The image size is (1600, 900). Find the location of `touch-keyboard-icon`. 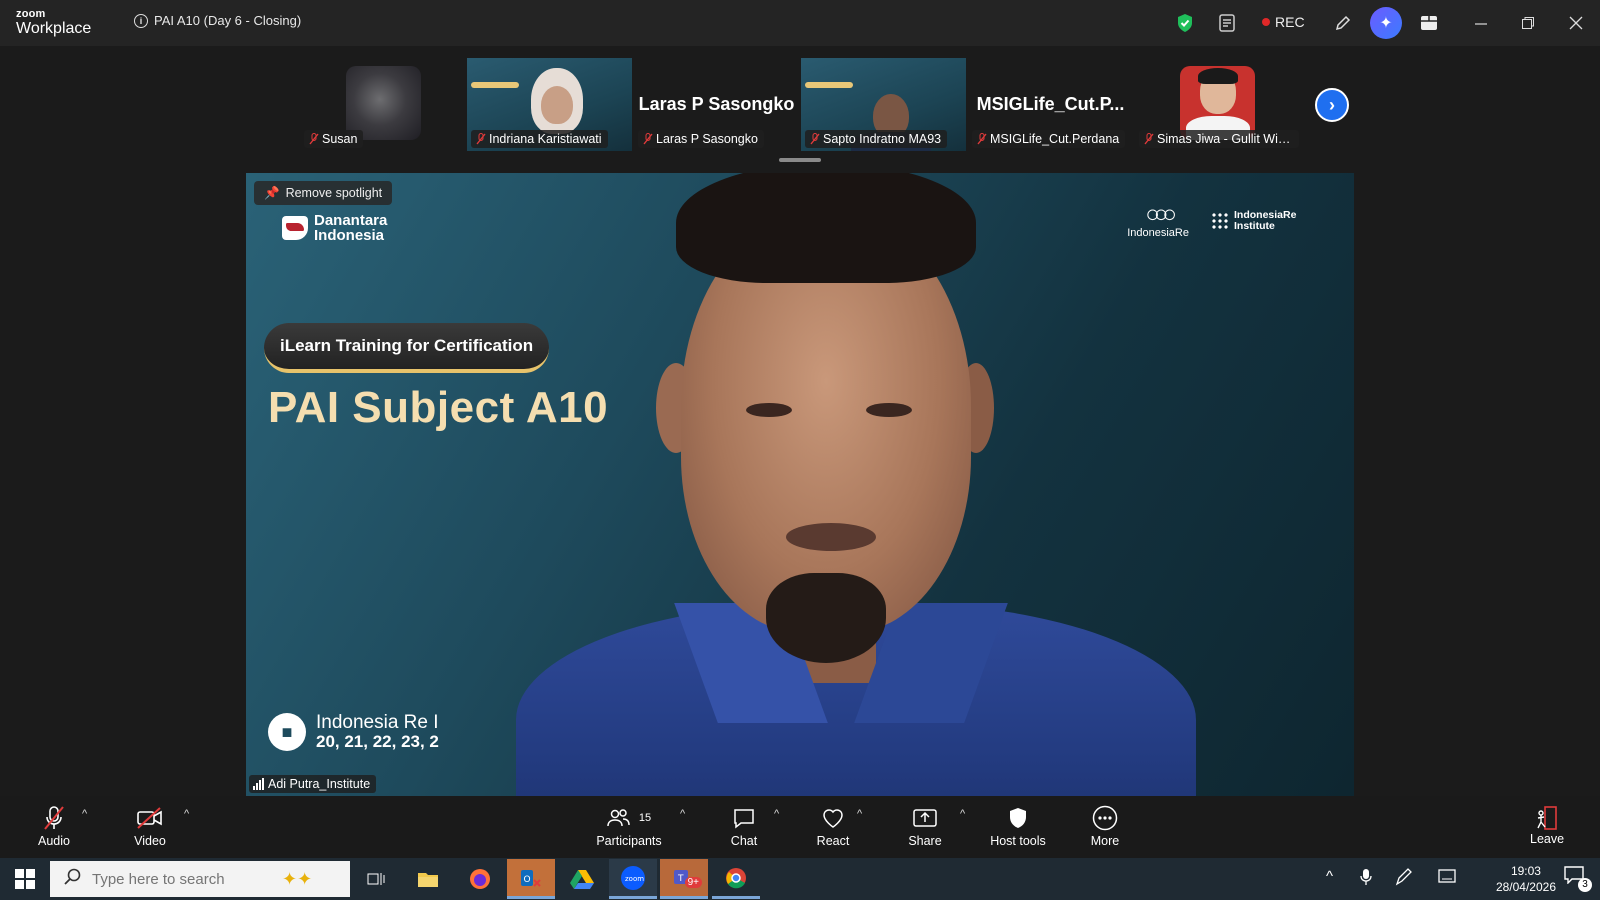

touch-keyboard-icon is located at coordinates (1447, 878).